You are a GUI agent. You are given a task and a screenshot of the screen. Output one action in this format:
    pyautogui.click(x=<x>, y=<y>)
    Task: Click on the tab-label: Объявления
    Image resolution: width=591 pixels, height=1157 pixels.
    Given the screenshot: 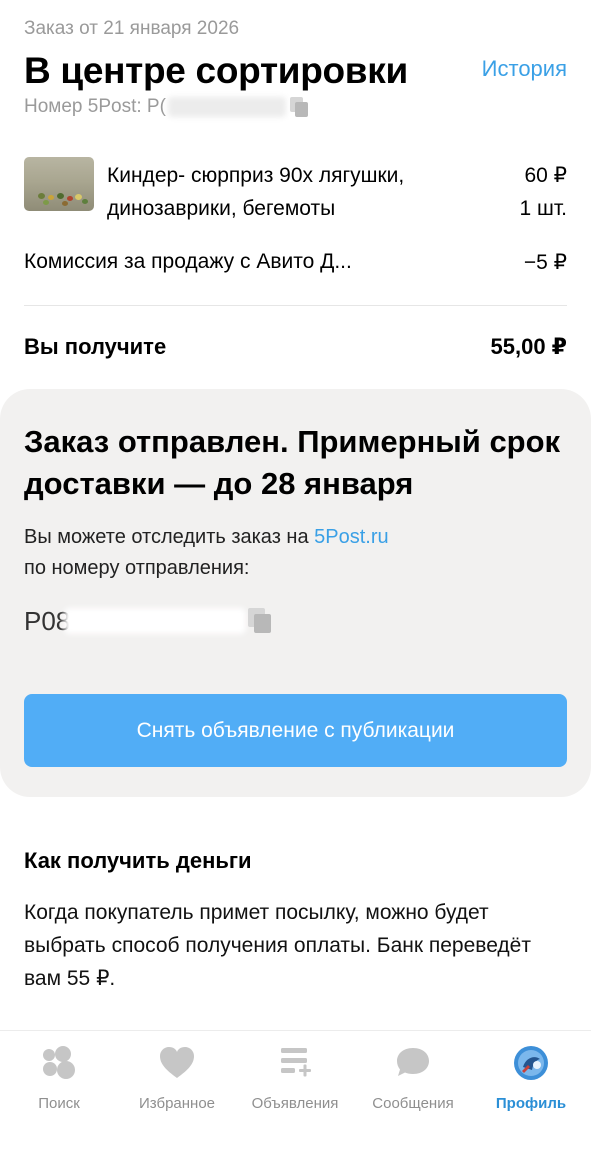 What is the action you would take?
    pyautogui.click(x=295, y=1103)
    